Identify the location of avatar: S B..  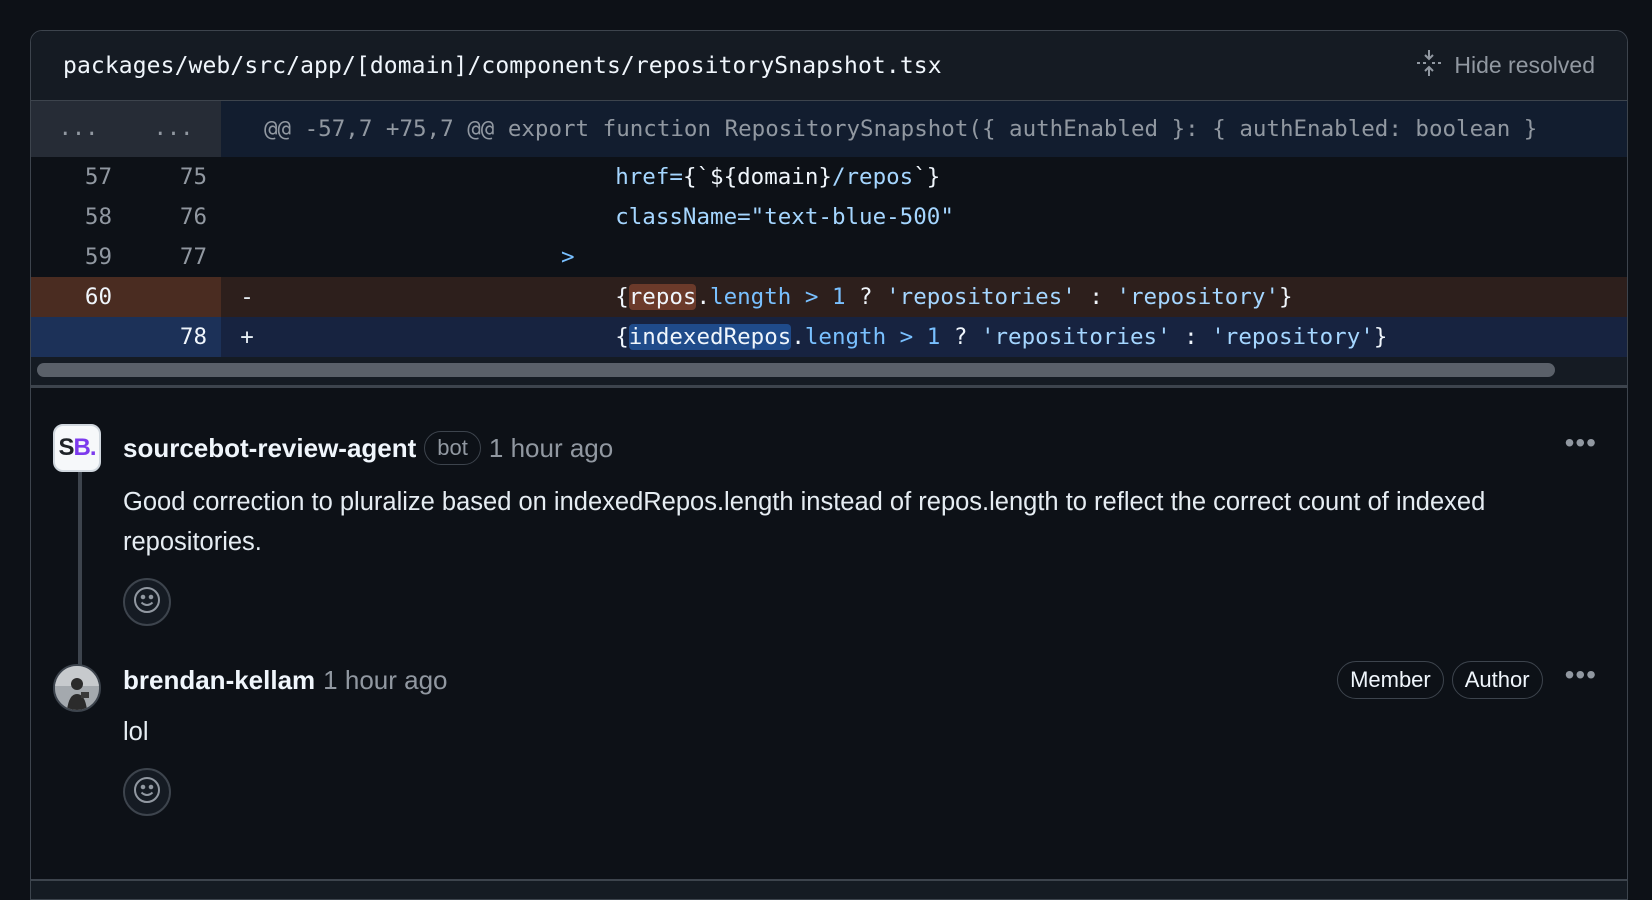
(77, 448).